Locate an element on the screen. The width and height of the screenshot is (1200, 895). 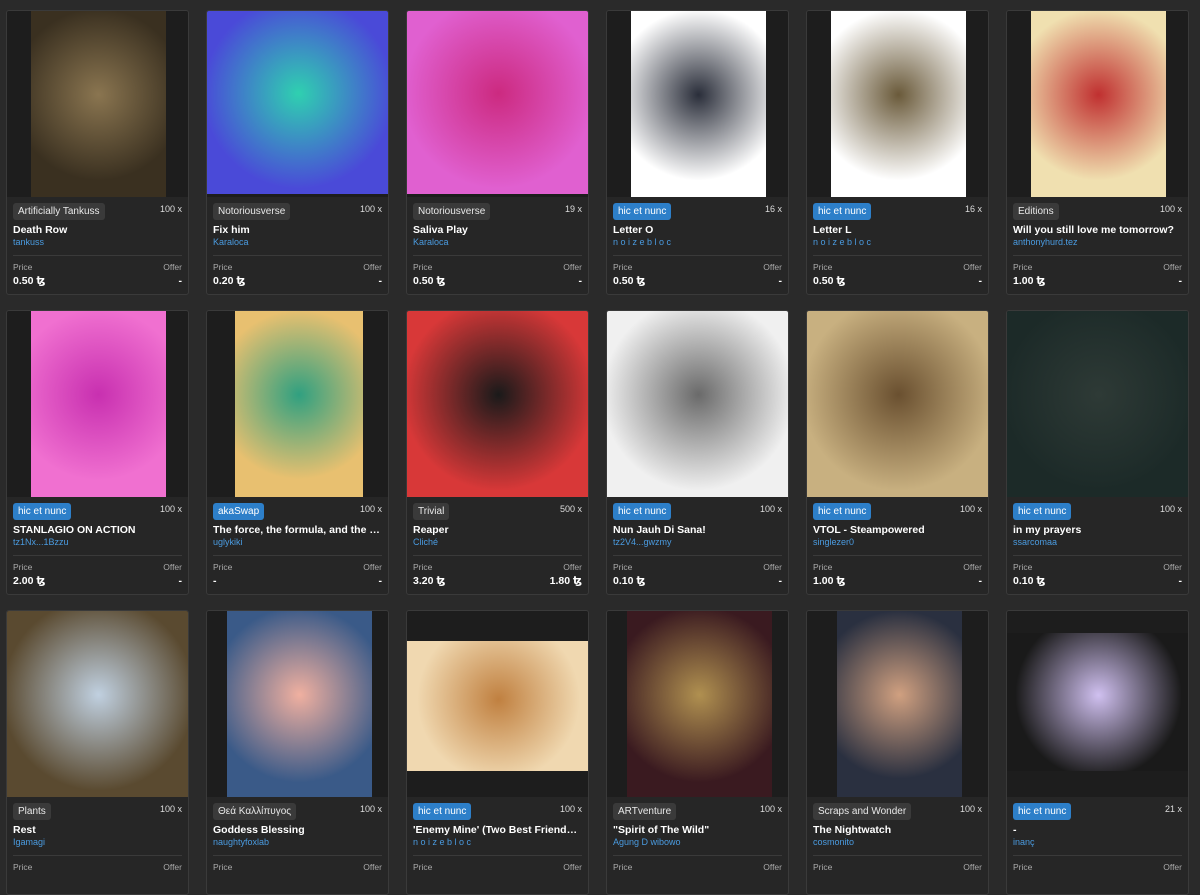
editions-count: 16 x is located at coordinates (973, 209).